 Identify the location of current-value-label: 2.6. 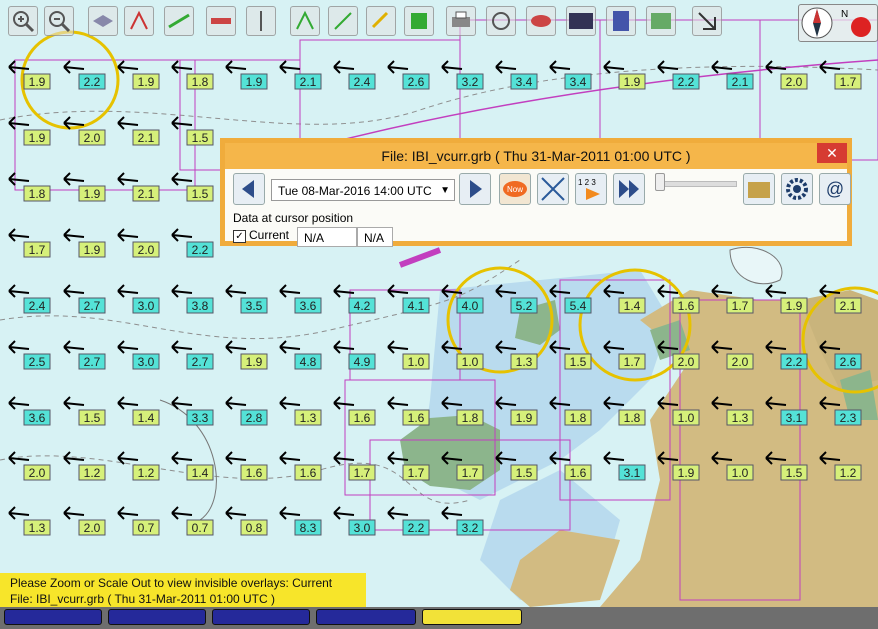
(848, 361).